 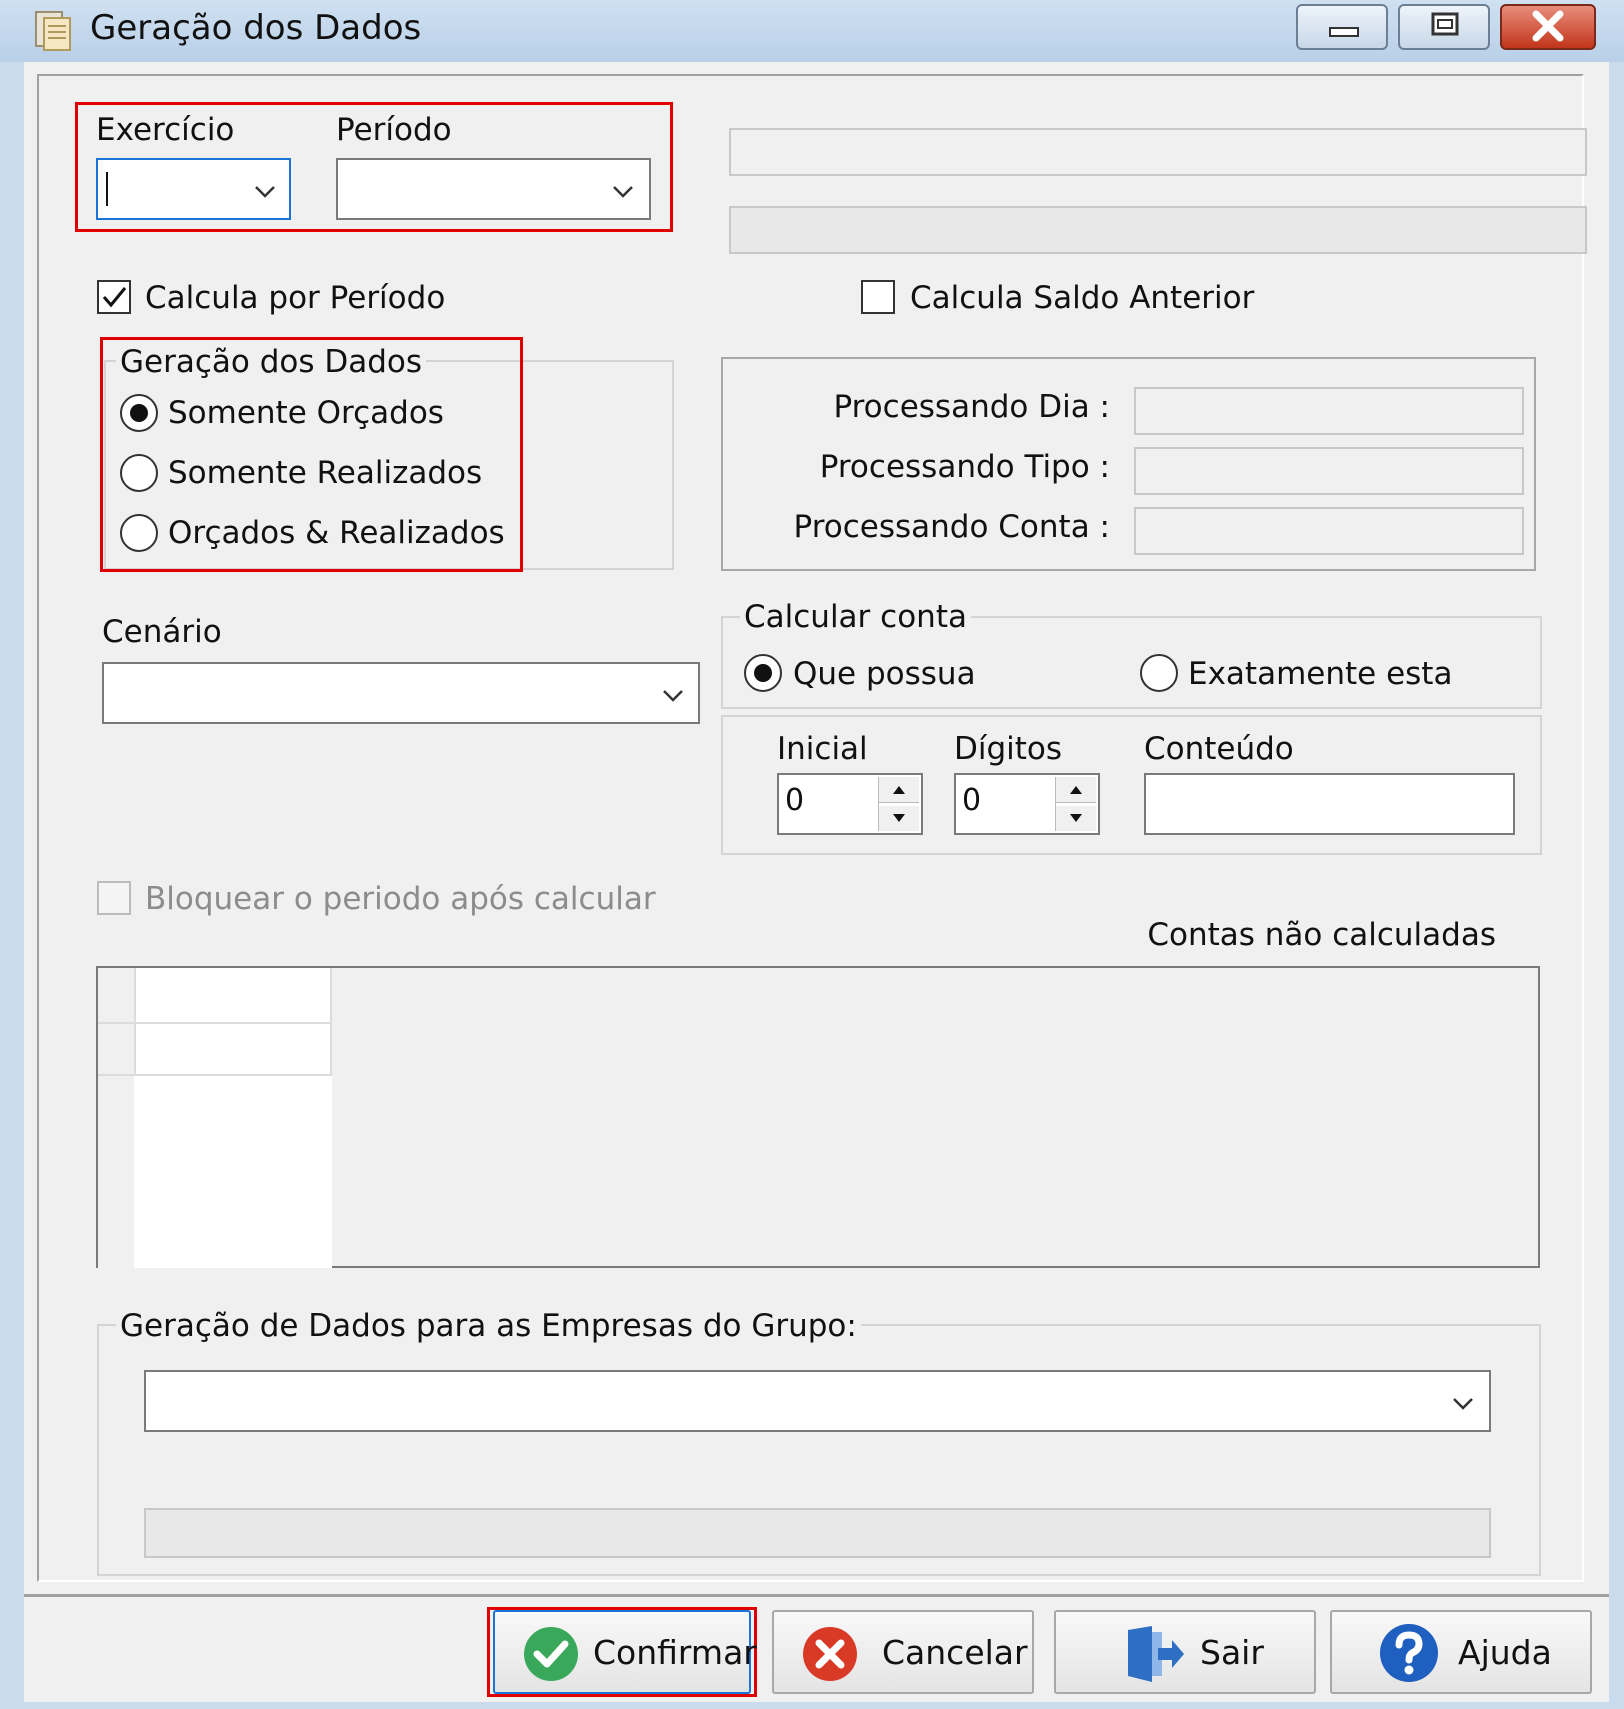 What do you see at coordinates (306, 413) in the screenshot?
I see `somente-orcados-label: Somente Orçados` at bounding box center [306, 413].